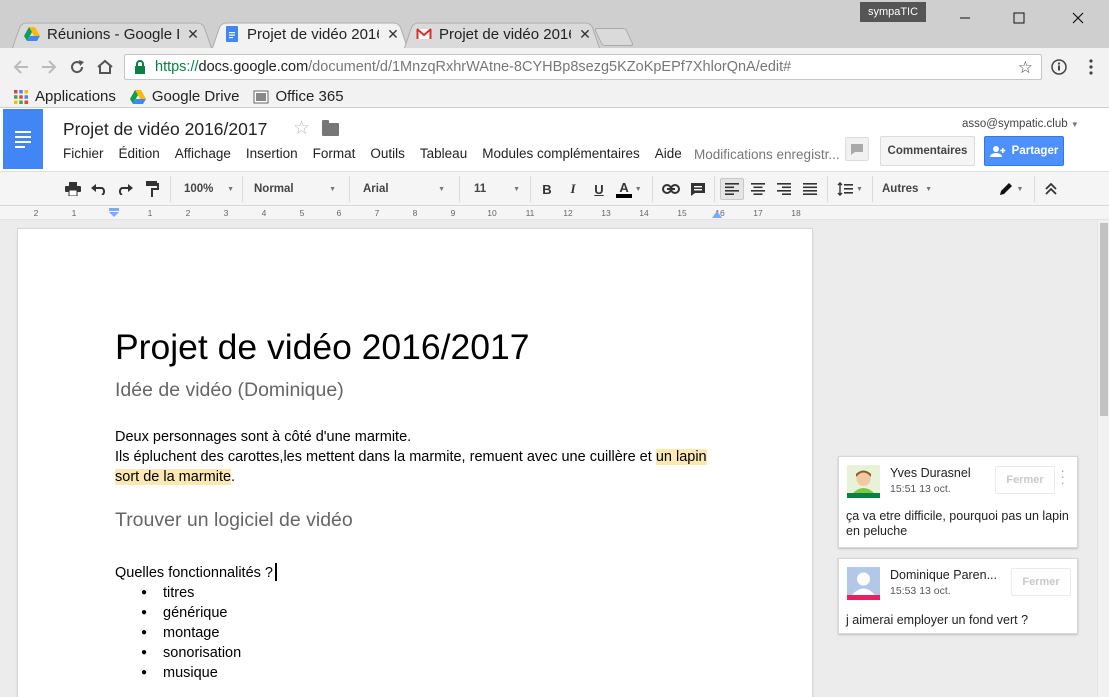 The width and height of the screenshot is (1109, 697). Describe the element at coordinates (502, 34) in the screenshot. I see `tab-projet-gmail: Projet de vidéo 2016 ✕` at that location.